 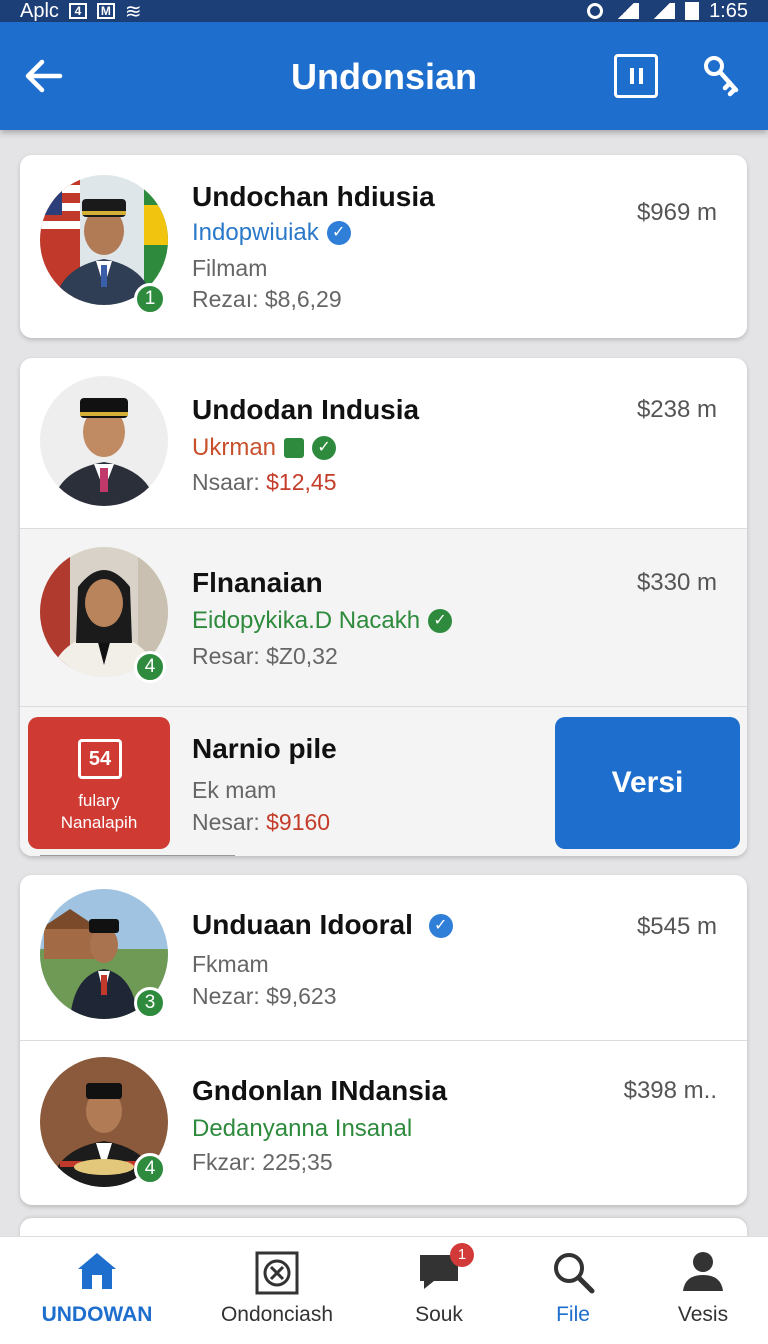 What do you see at coordinates (703, 1314) in the screenshot?
I see `nav-label: Vesis` at bounding box center [703, 1314].